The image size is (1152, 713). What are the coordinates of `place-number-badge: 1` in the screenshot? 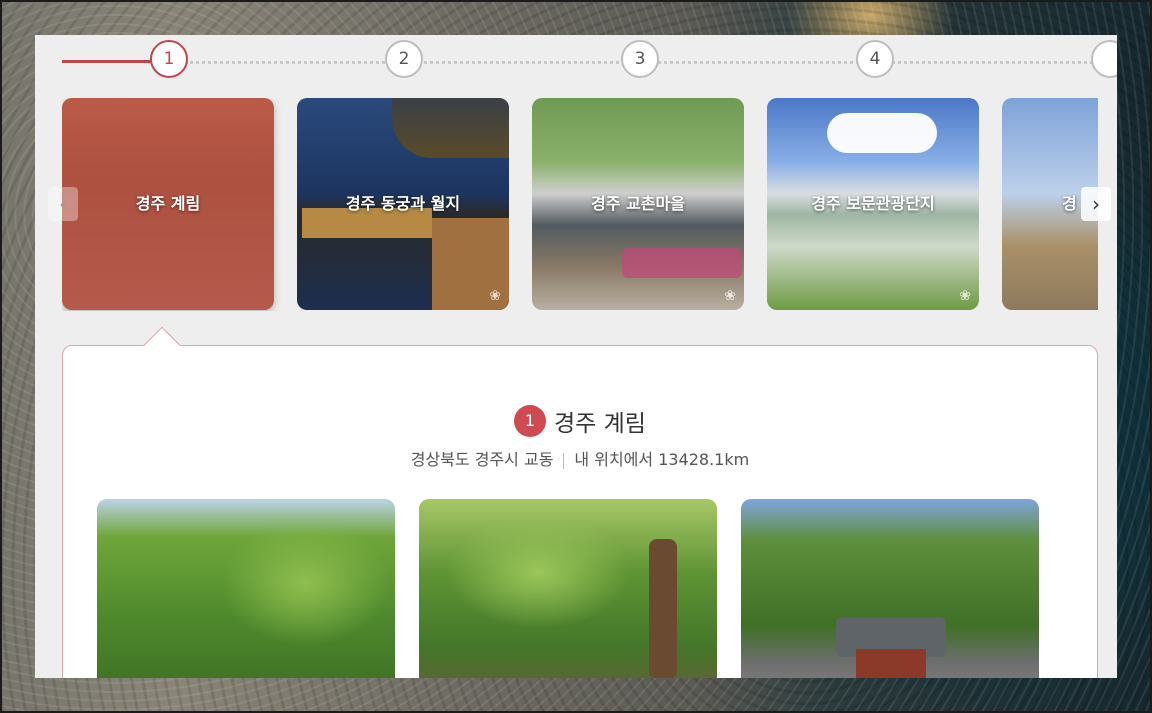 It's located at (530, 421).